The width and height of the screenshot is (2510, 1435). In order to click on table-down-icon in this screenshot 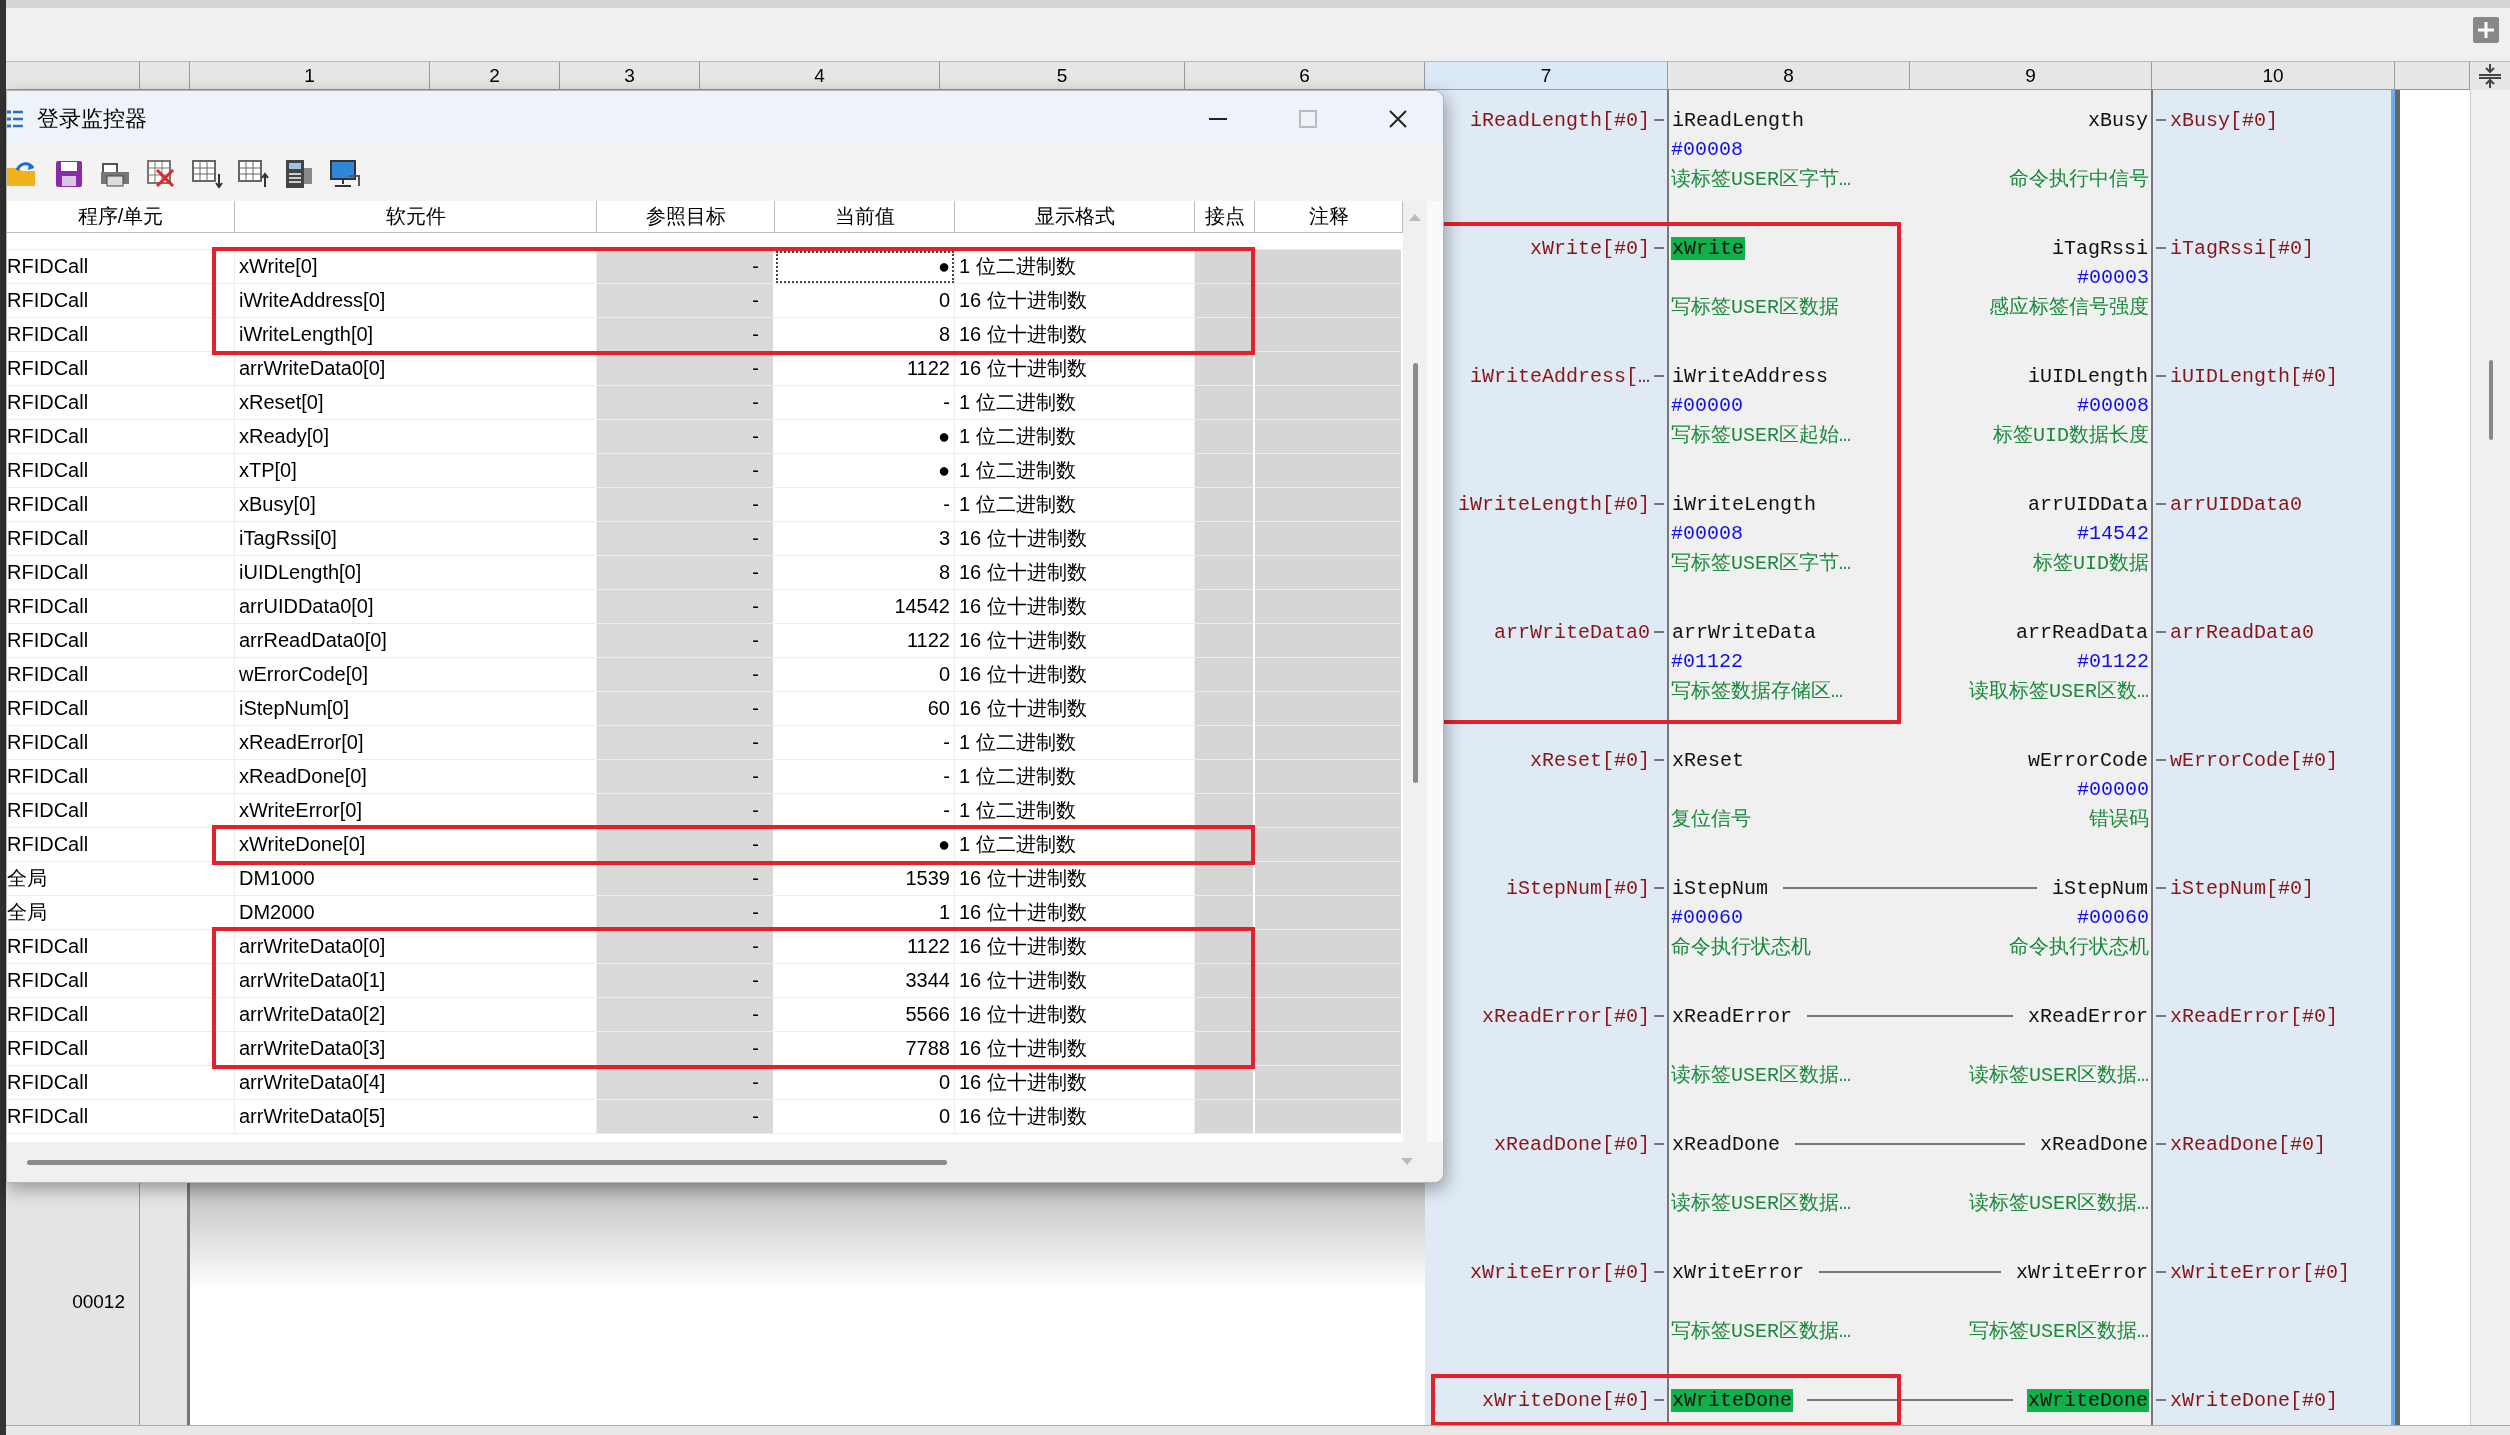, I will do `click(207, 173)`.